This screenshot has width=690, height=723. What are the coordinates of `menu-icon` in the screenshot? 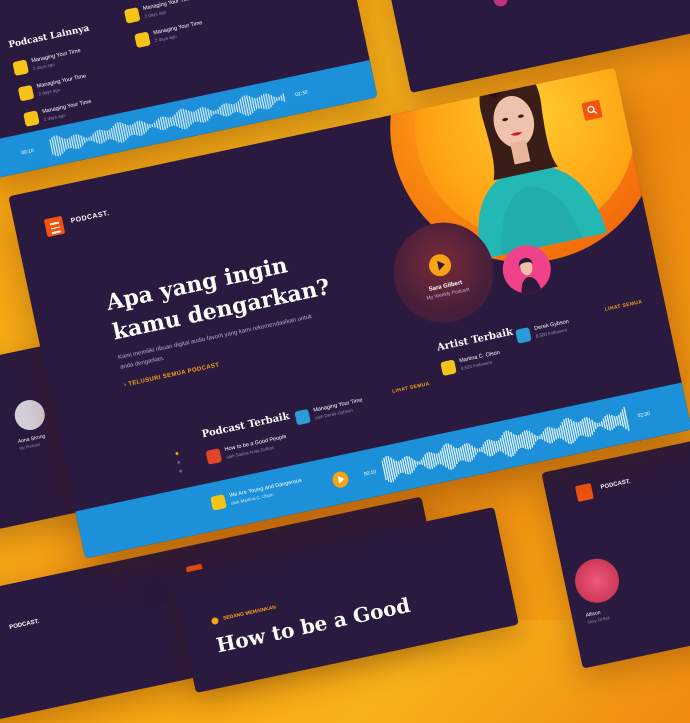 It's located at (584, 492).